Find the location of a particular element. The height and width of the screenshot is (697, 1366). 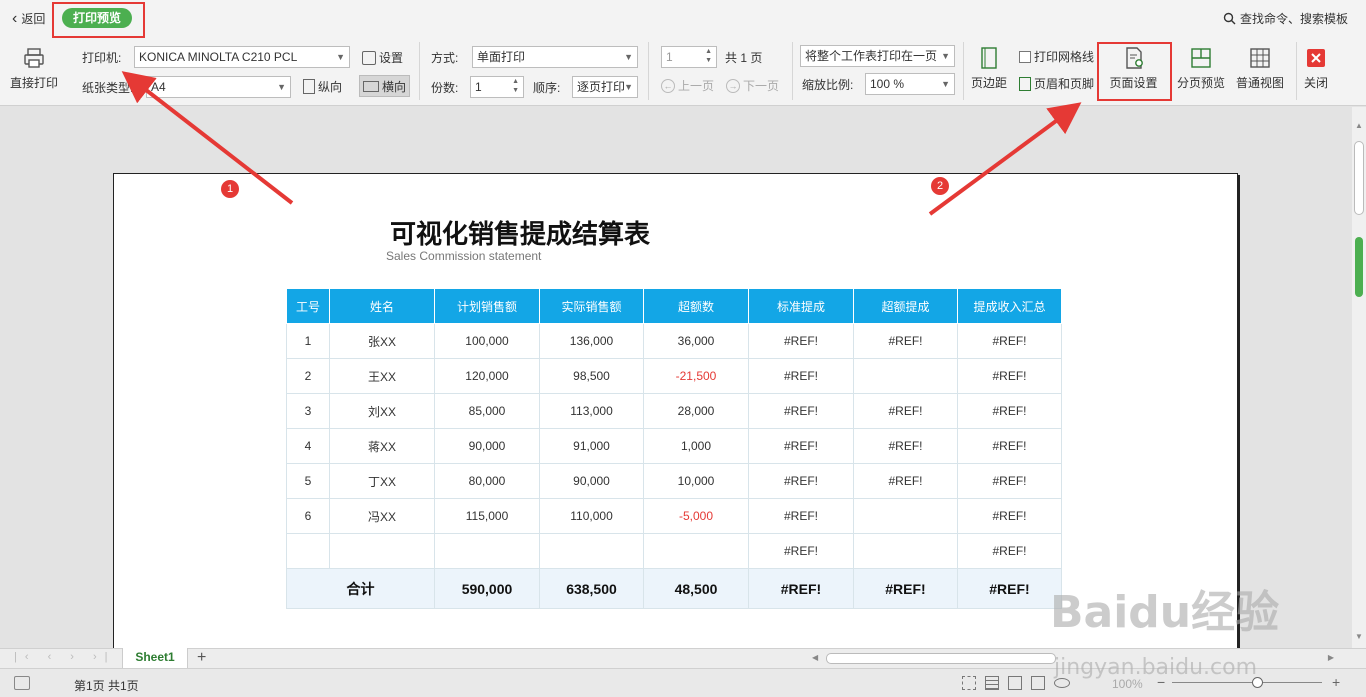

watermark-url: jingyan.baidu.com is located at coordinates (1156, 667).